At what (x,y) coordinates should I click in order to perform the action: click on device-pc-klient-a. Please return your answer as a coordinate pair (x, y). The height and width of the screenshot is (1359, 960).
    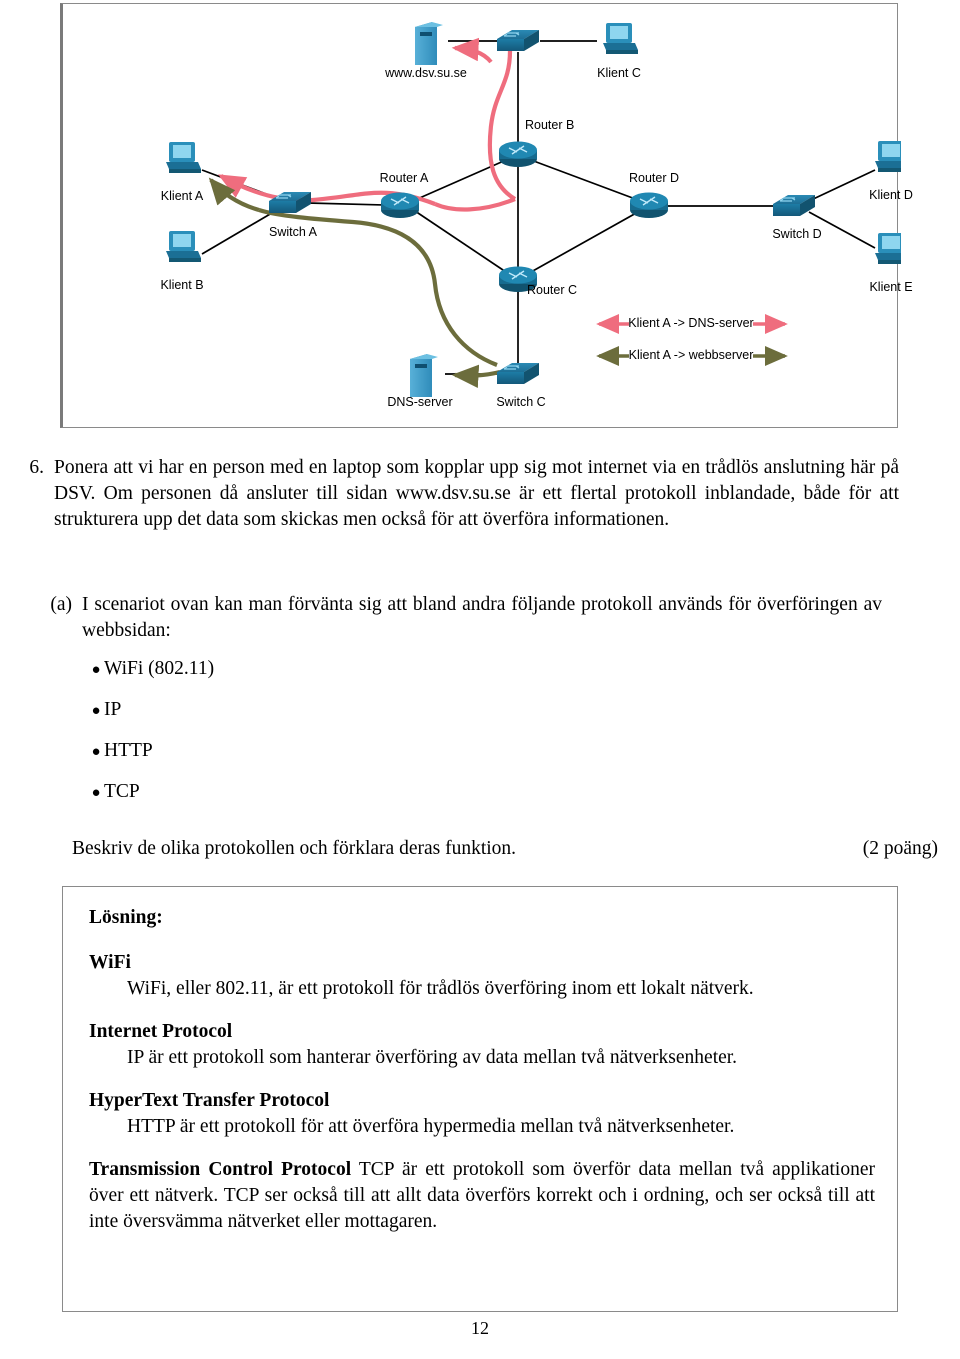
    Looking at the image, I should click on (183, 157).